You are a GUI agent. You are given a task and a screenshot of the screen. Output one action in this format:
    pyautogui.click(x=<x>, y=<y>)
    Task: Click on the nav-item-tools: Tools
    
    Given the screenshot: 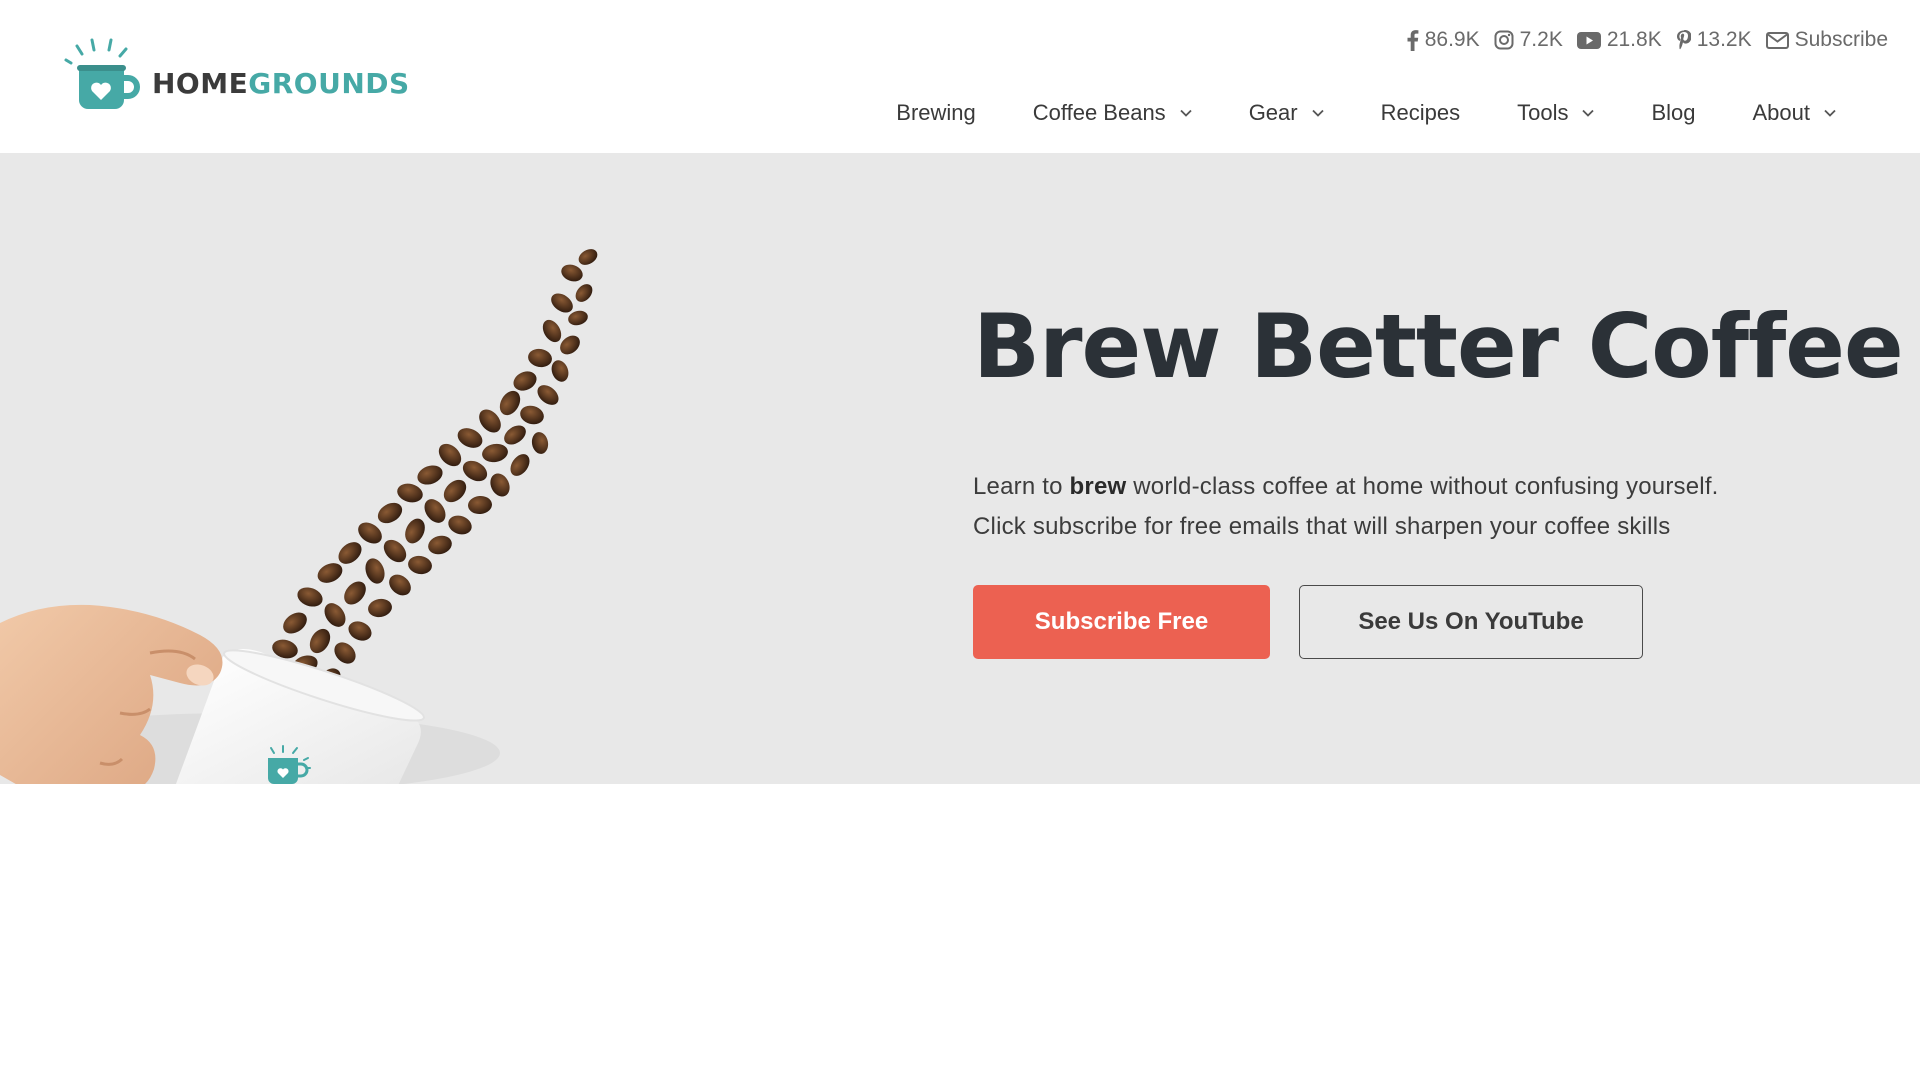 What is the action you would take?
    pyautogui.click(x=1556, y=113)
    